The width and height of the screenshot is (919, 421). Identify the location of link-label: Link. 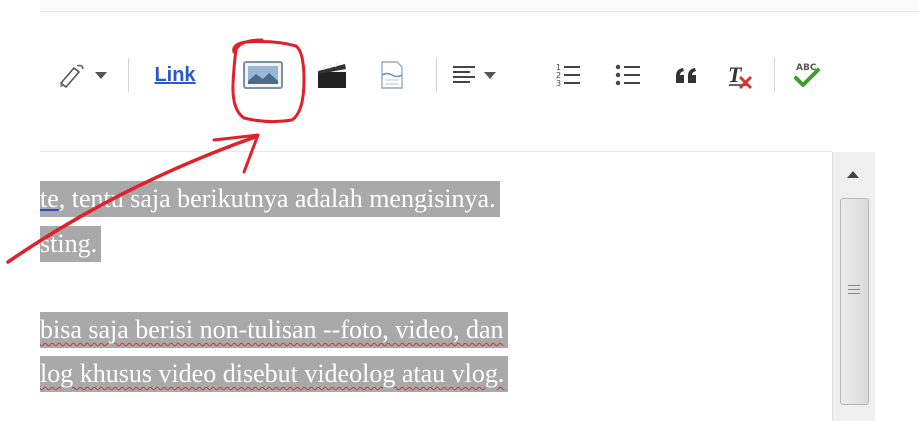
(175, 74).